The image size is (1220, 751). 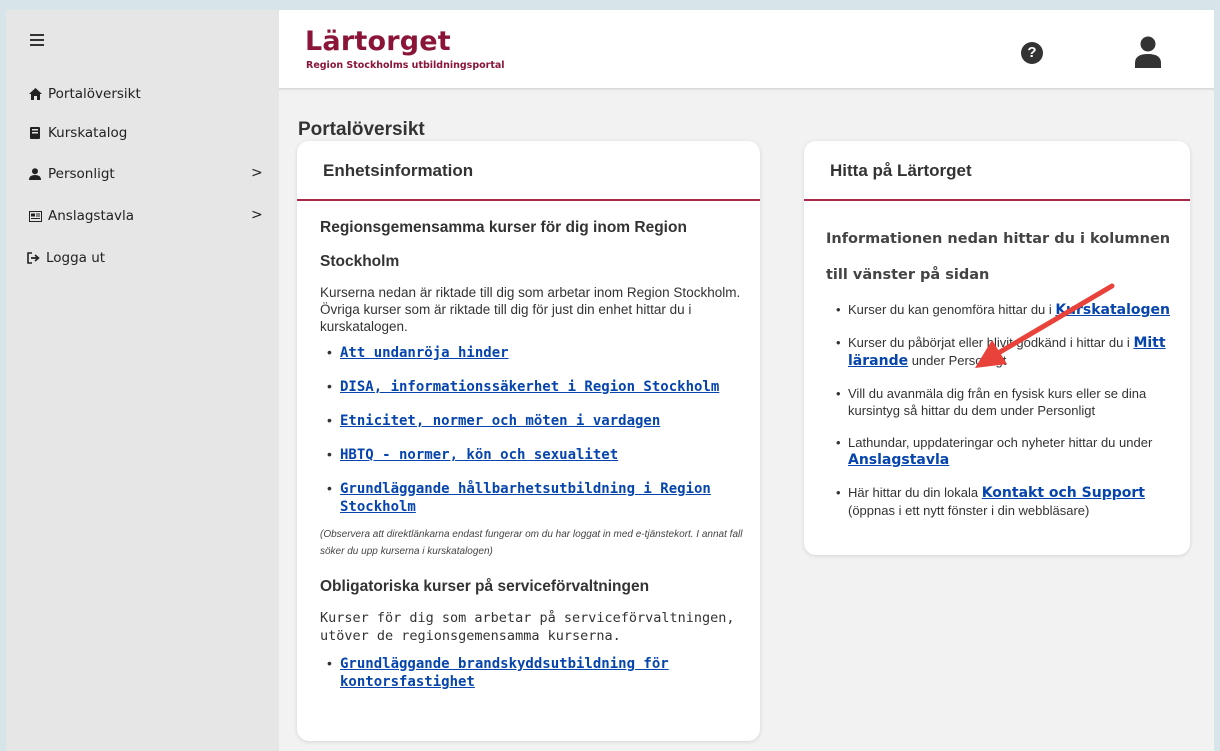 What do you see at coordinates (405, 65) in the screenshot?
I see `brand-subtitle: Region Stockholms utbildningsportal` at bounding box center [405, 65].